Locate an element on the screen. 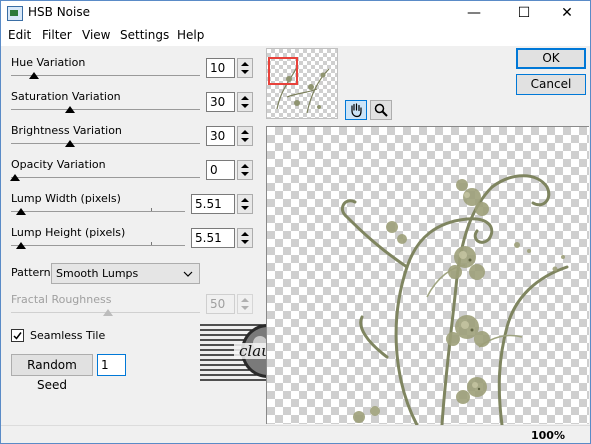  navigator-thumbnail is located at coordinates (302, 83).